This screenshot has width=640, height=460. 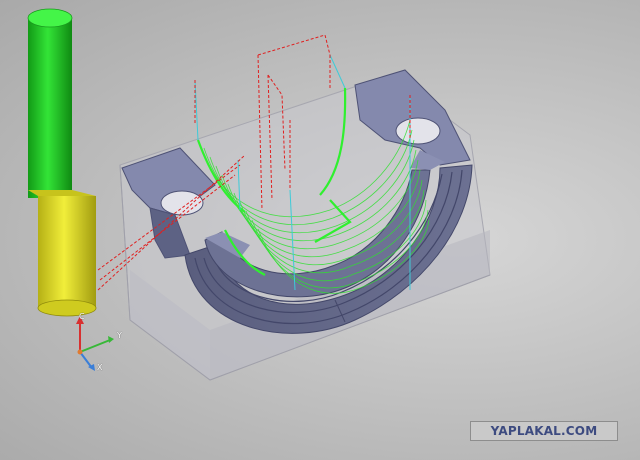 What do you see at coordinates (82, 316) in the screenshot?
I see `z-axis-label: C` at bounding box center [82, 316].